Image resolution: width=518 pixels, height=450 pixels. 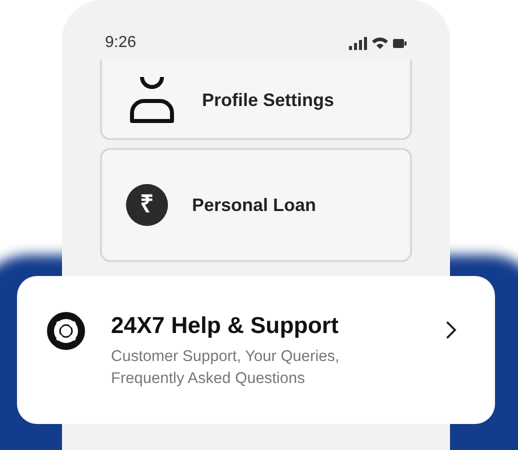 I want to click on help-title: 24X7 Help & Support, so click(x=225, y=325).